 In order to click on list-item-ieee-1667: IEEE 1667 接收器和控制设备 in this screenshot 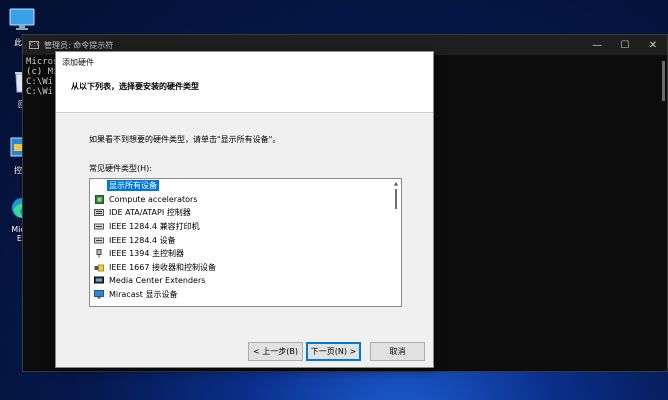, I will do `click(245, 268)`.